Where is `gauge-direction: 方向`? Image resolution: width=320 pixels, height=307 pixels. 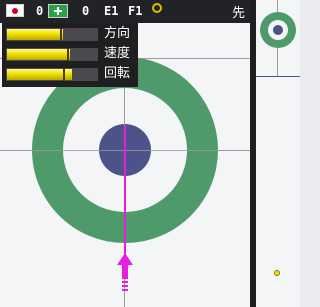
gauge-direction: 方向 is located at coordinates (71, 34).